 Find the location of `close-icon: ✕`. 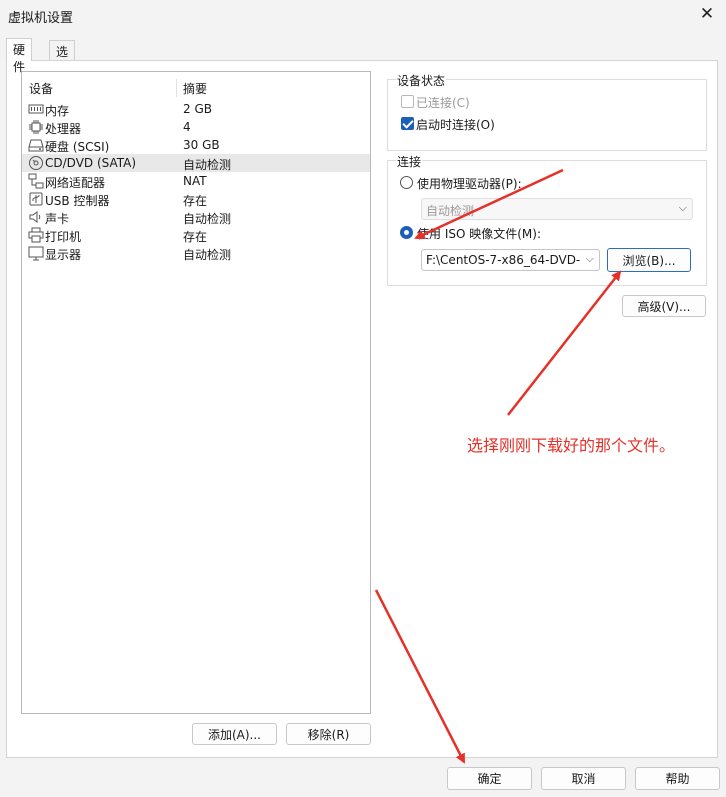

close-icon: ✕ is located at coordinates (707, 14).